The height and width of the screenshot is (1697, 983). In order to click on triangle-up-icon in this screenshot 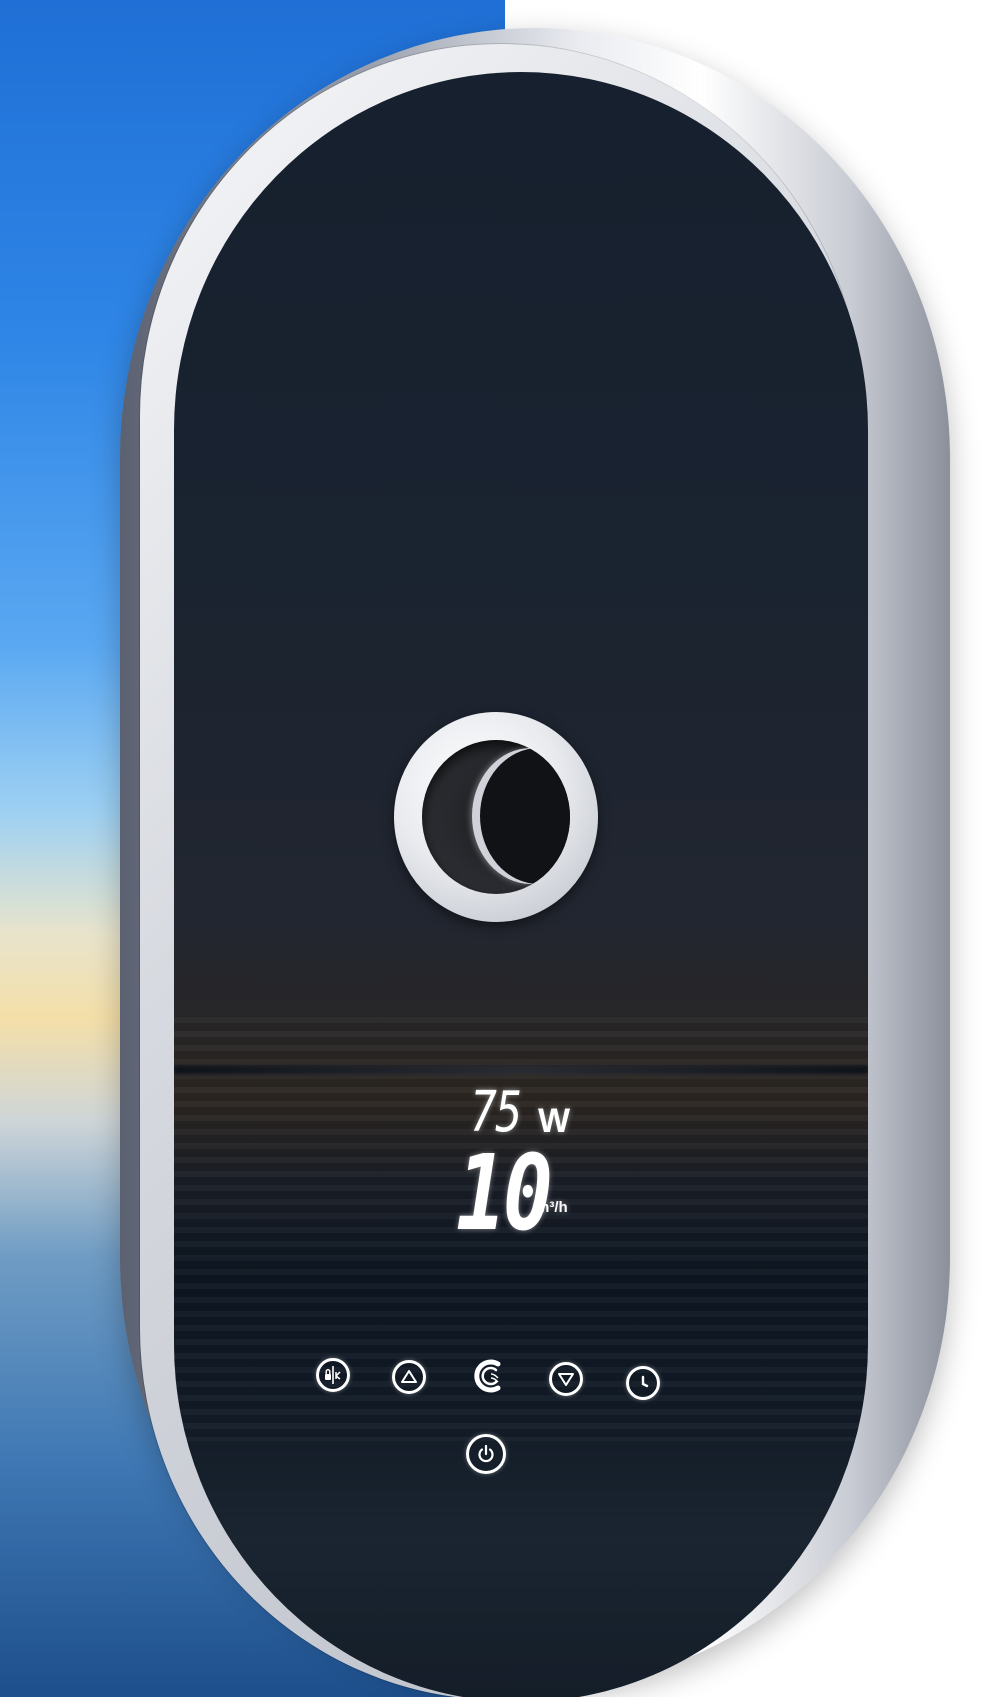, I will do `click(409, 1376)`.